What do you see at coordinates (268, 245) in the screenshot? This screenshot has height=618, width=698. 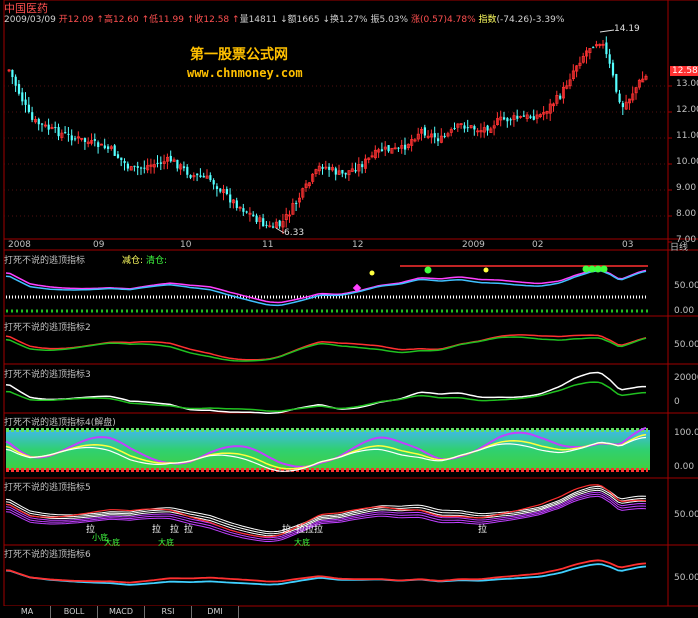 I see `time-axis-label: 11` at bounding box center [268, 245].